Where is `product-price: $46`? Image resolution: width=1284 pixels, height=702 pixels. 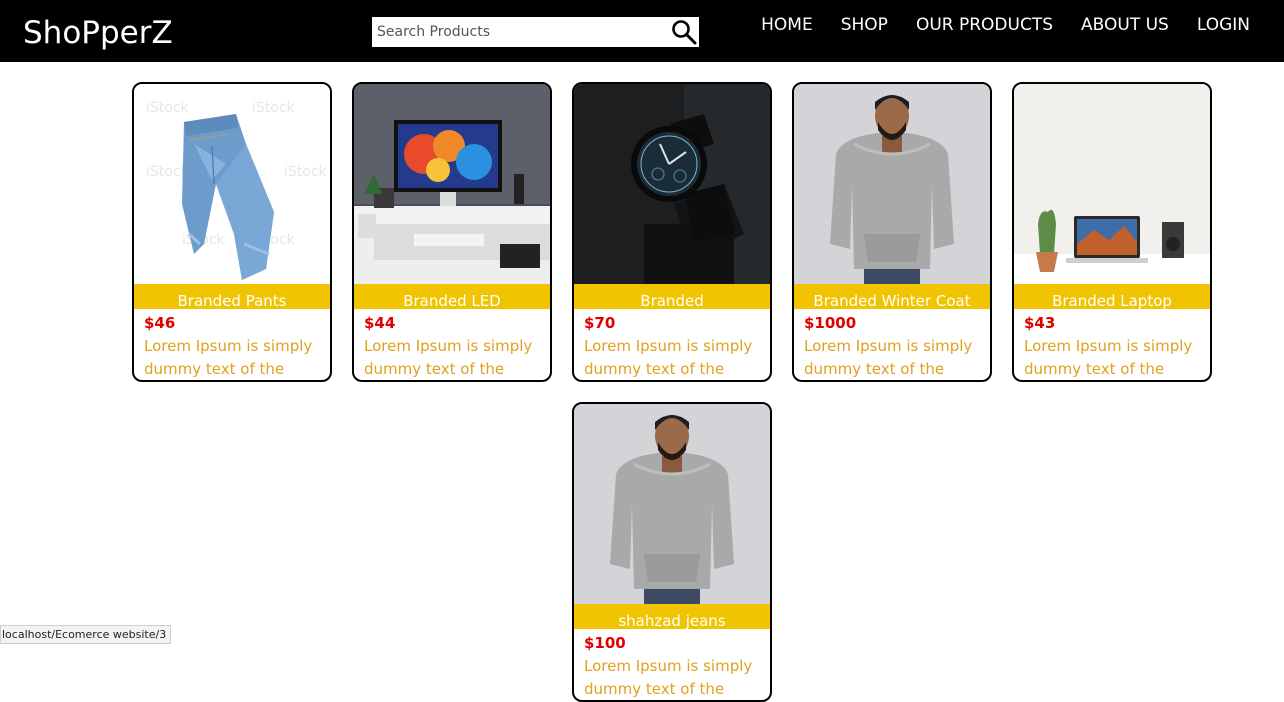 product-price: $46 is located at coordinates (160, 323).